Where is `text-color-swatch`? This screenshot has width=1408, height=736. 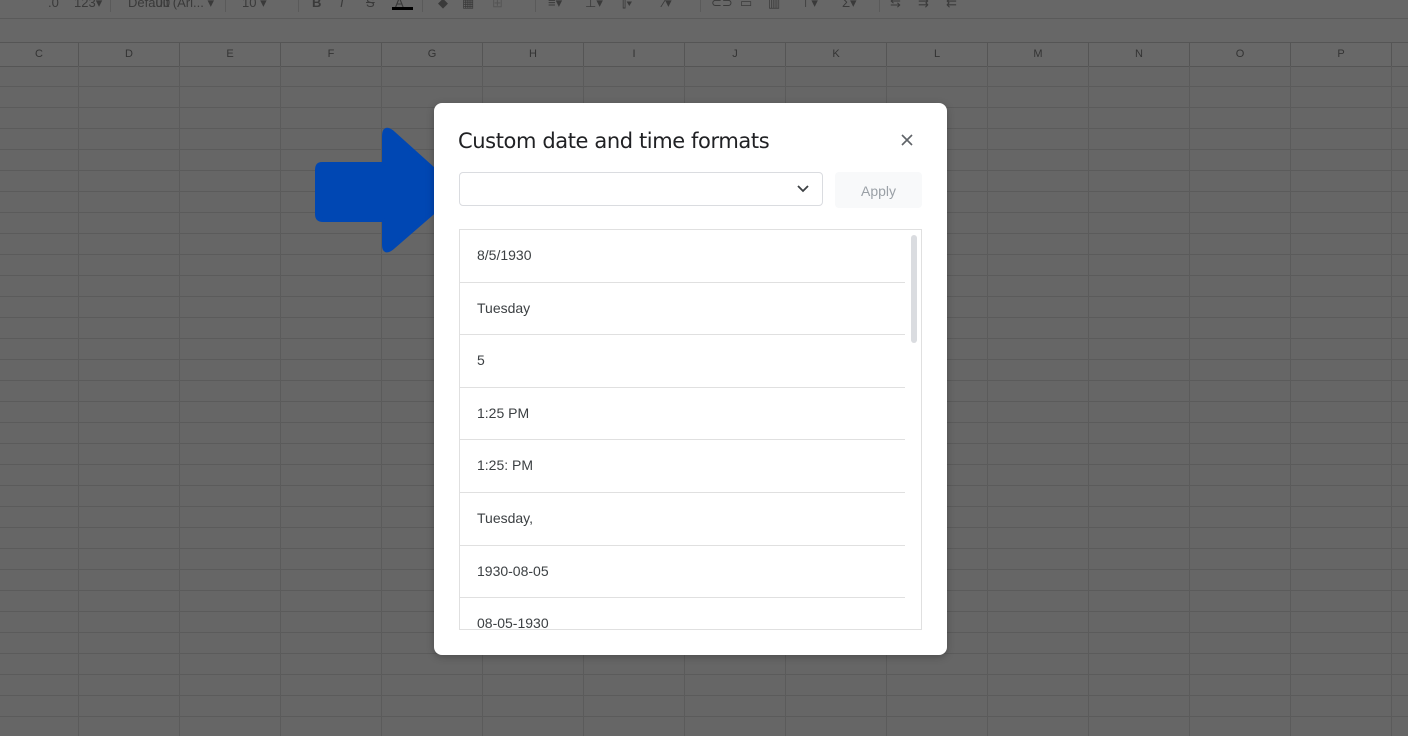 text-color-swatch is located at coordinates (402, 8).